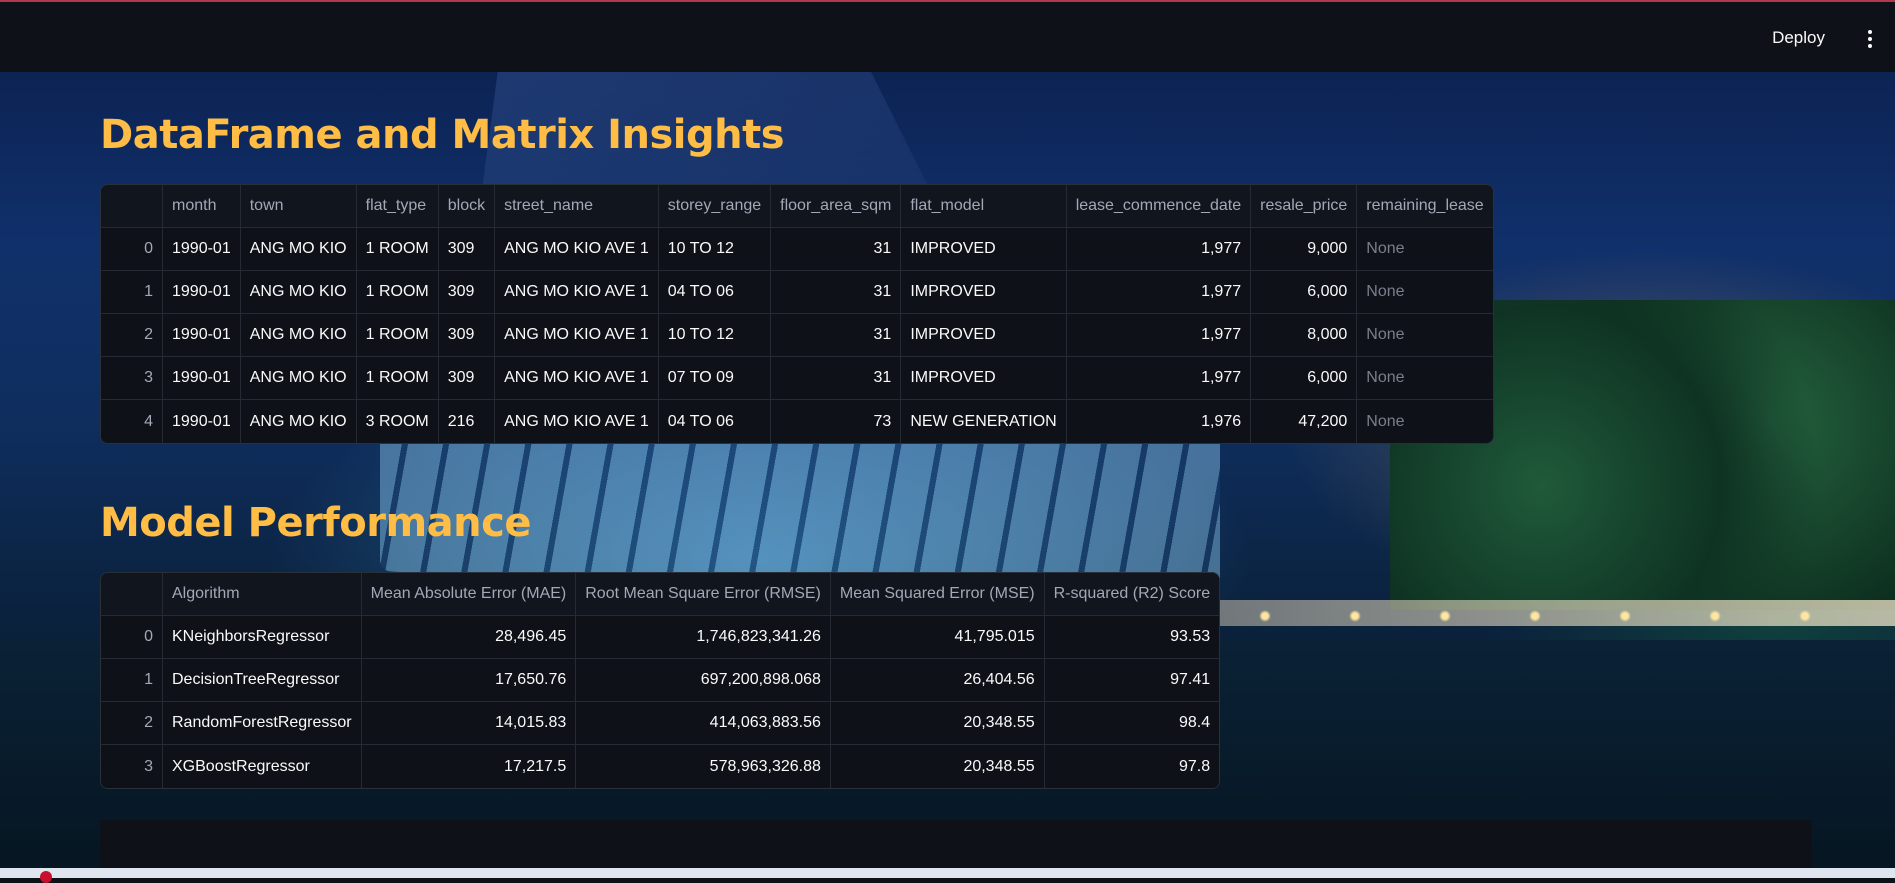 The height and width of the screenshot is (883, 1895). What do you see at coordinates (1304, 335) in the screenshot?
I see `table-cell: 8,000` at bounding box center [1304, 335].